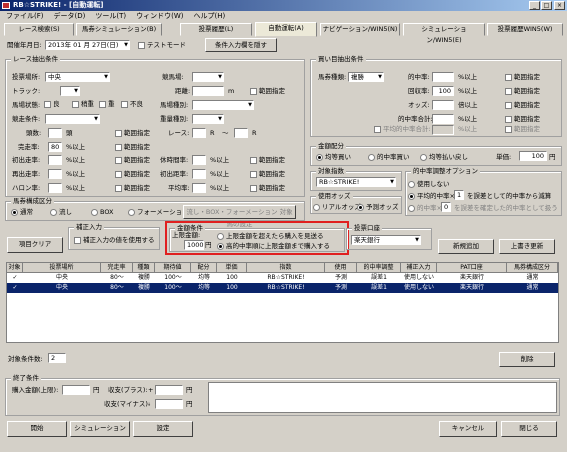 The width and height of the screenshot is (567, 452). I want to click on unit-price-input: 100, so click(533, 156).